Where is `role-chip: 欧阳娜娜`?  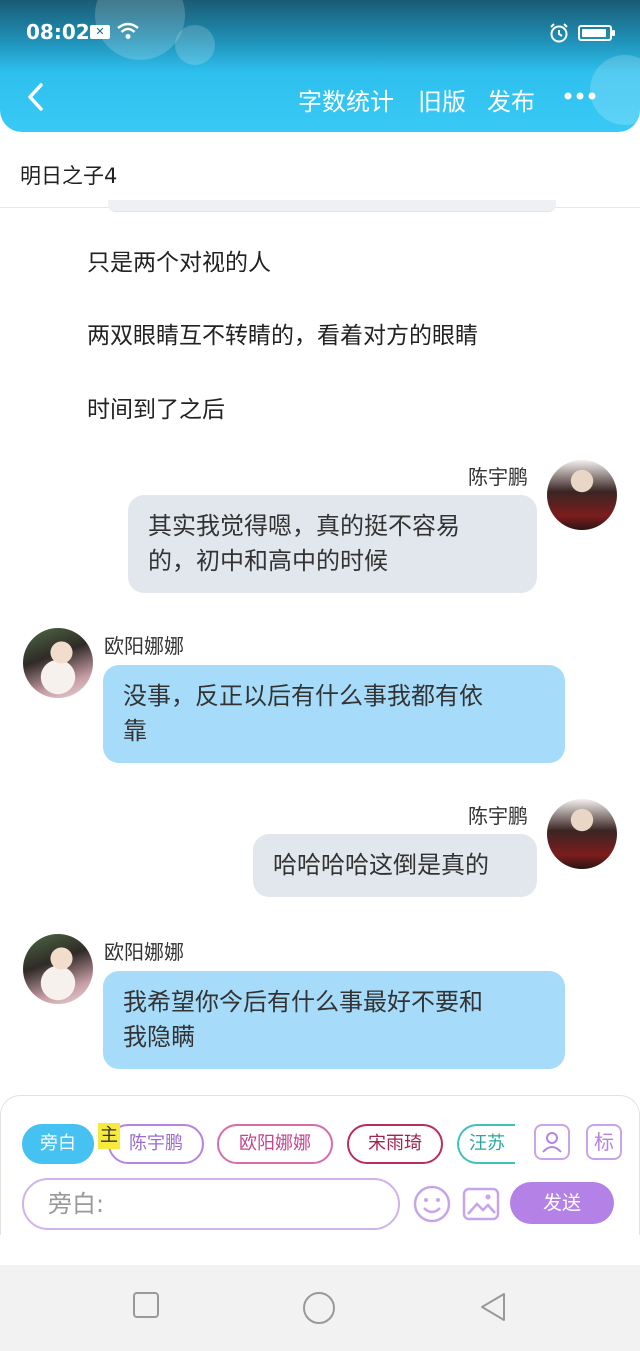
role-chip: 欧阳娜娜 is located at coordinates (275, 1144).